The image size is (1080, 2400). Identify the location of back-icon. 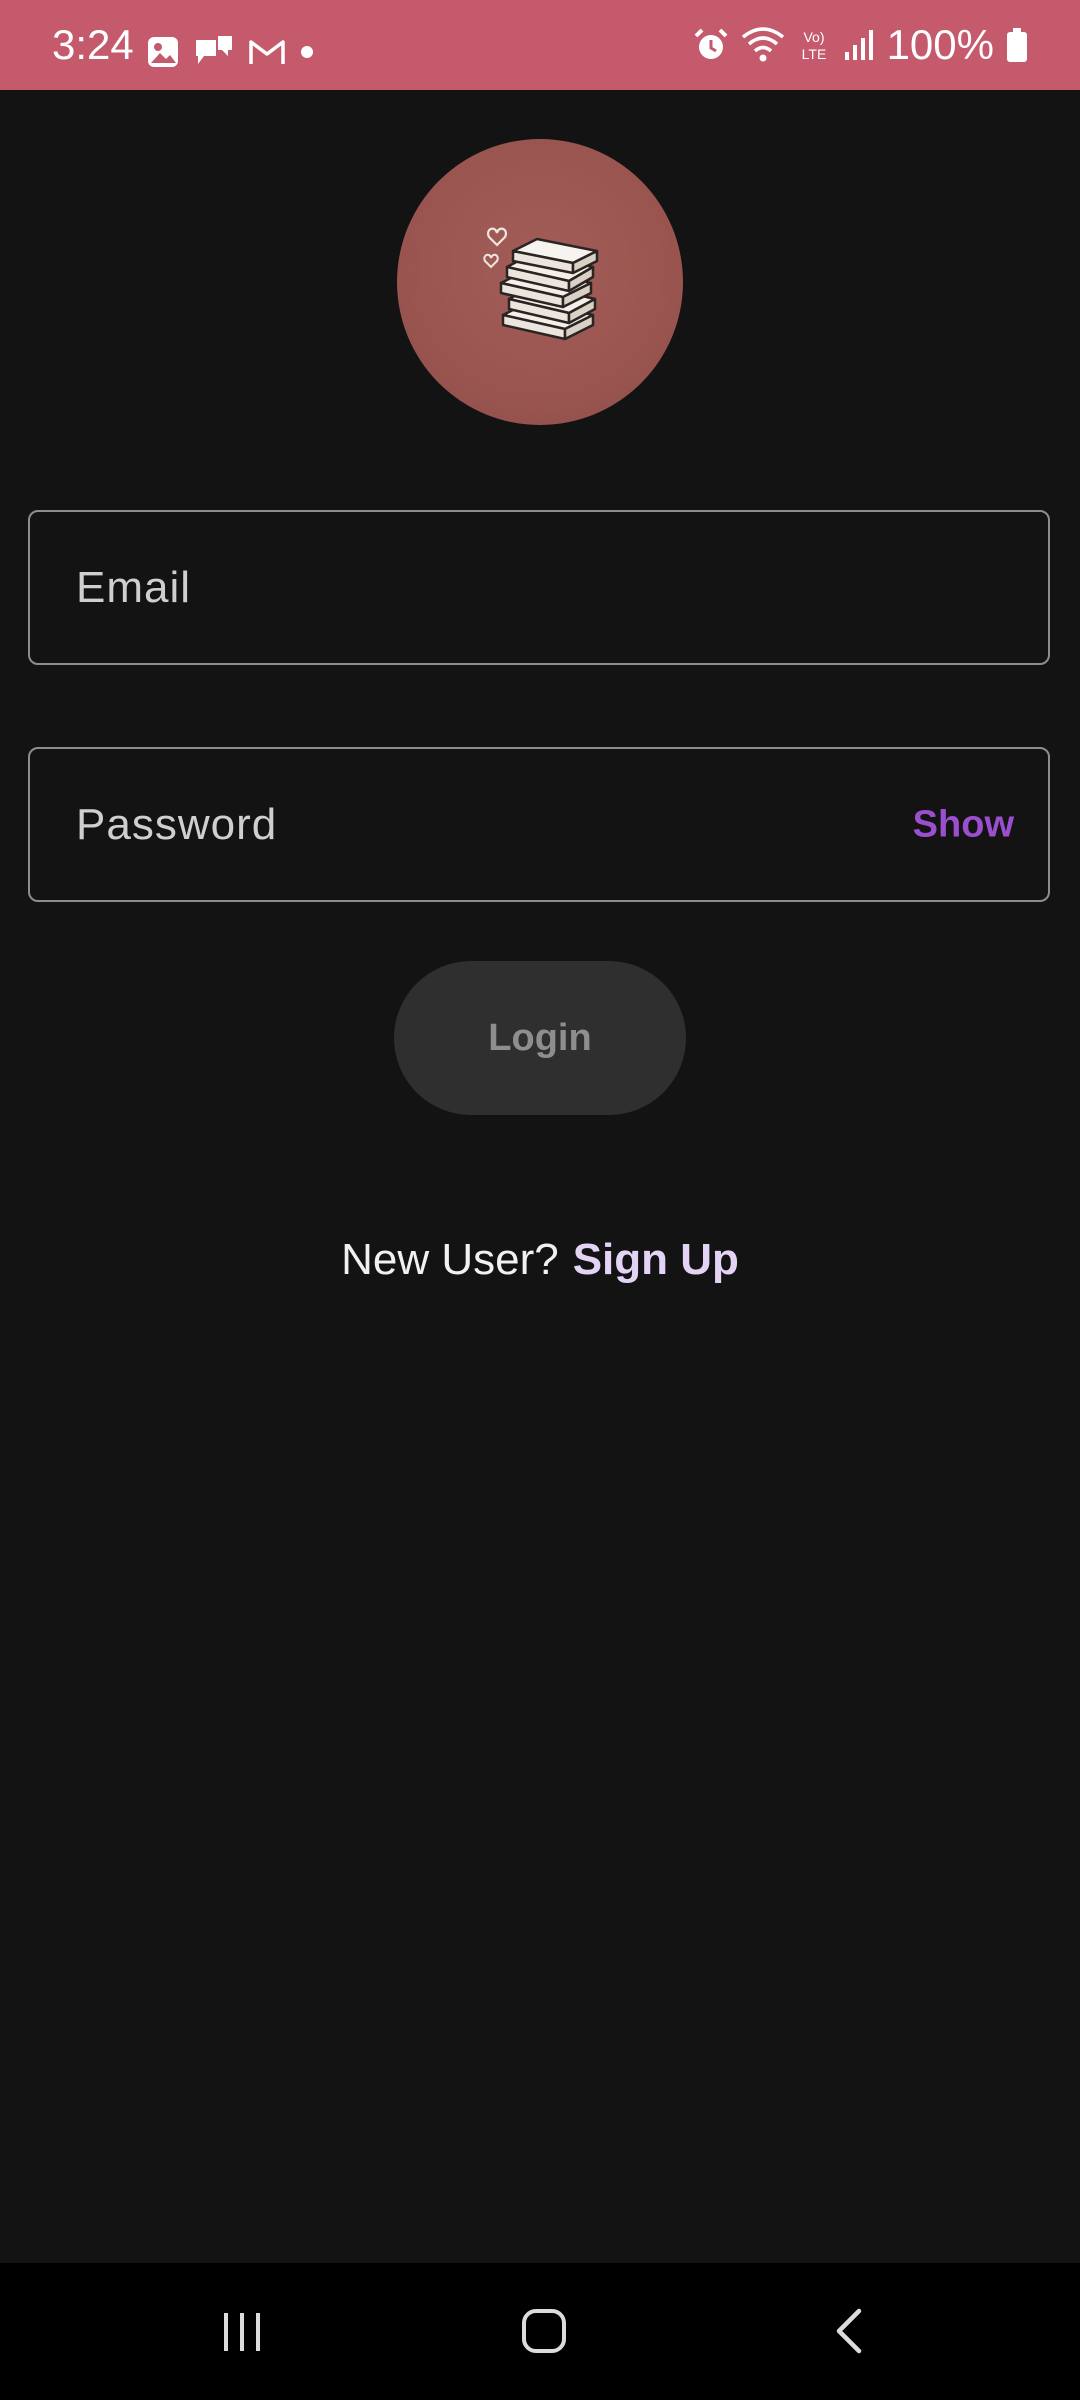
(849, 2331).